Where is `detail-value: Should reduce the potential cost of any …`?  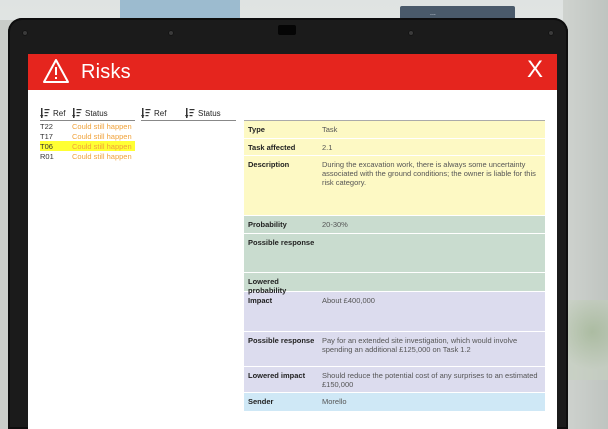 detail-value: Should reduce the potential cost of any … is located at coordinates (430, 380).